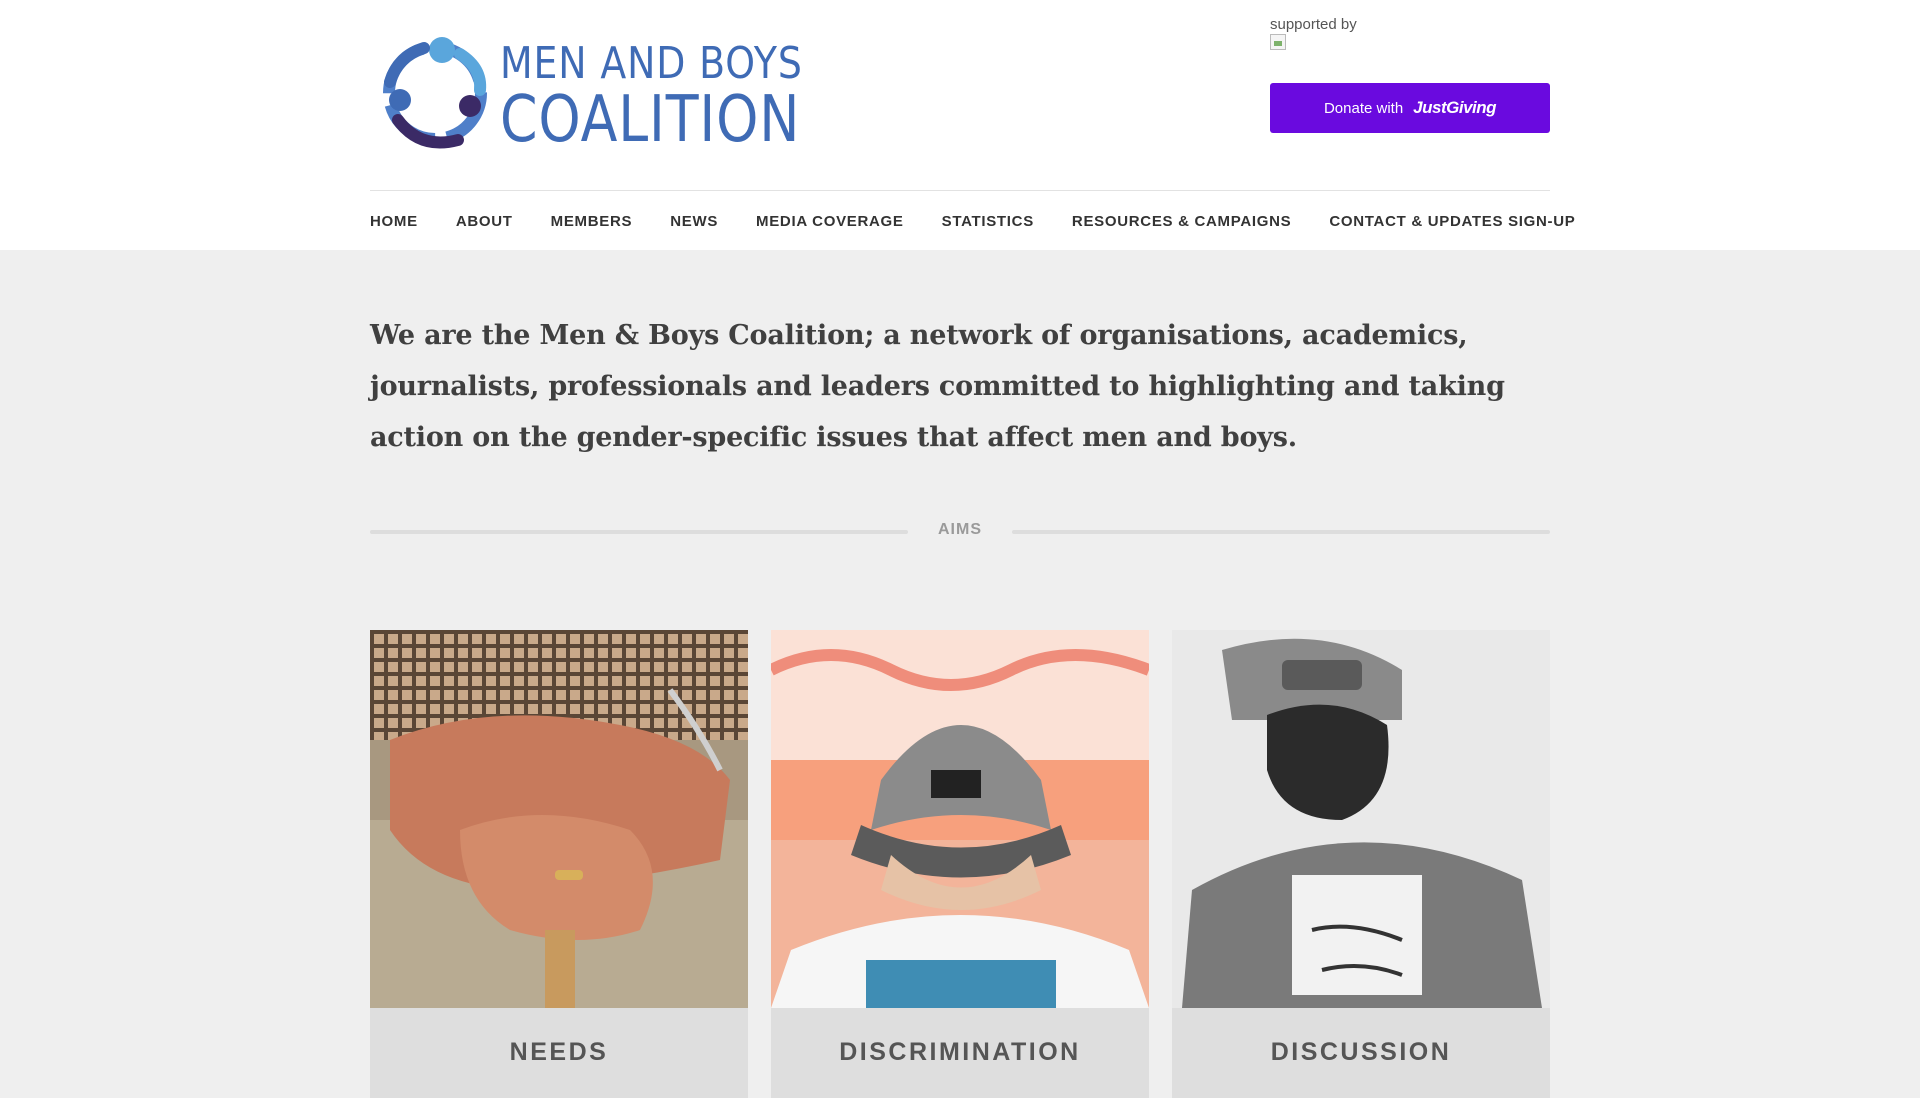  Describe the element at coordinates (592, 221) in the screenshot. I see `nav-item-members: MEMBERS` at that location.